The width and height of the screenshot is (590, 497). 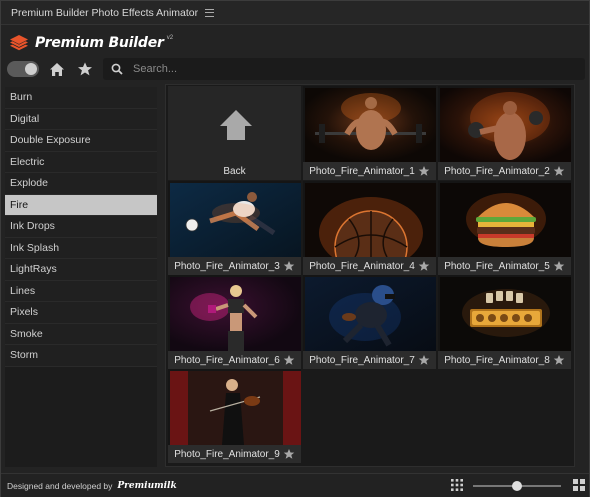 I want to click on large-grid-icon, so click(x=579, y=485).